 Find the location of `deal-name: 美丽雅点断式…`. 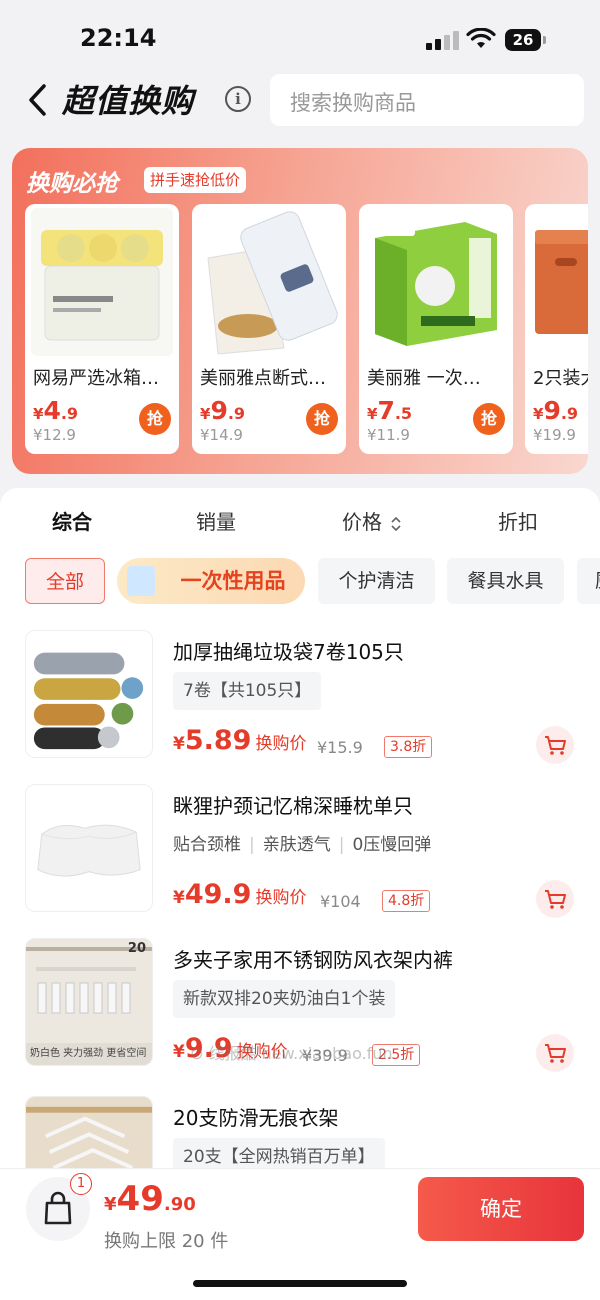

deal-name: 美丽雅点断式… is located at coordinates (263, 378).